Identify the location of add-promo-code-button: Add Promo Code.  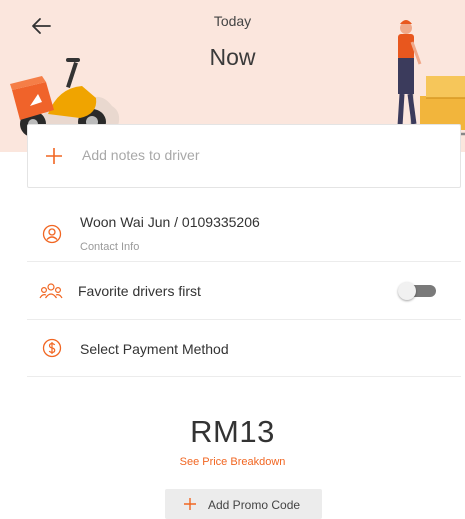
(243, 504).